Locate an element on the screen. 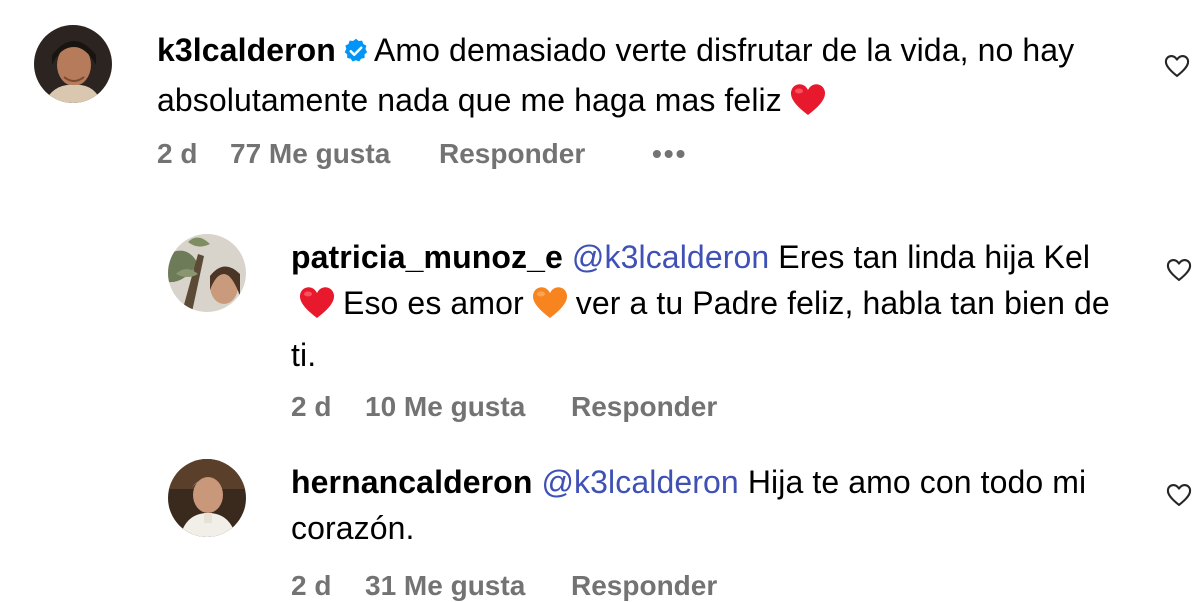 The image size is (1200, 602). orange-heart-icon is located at coordinates (550, 308).